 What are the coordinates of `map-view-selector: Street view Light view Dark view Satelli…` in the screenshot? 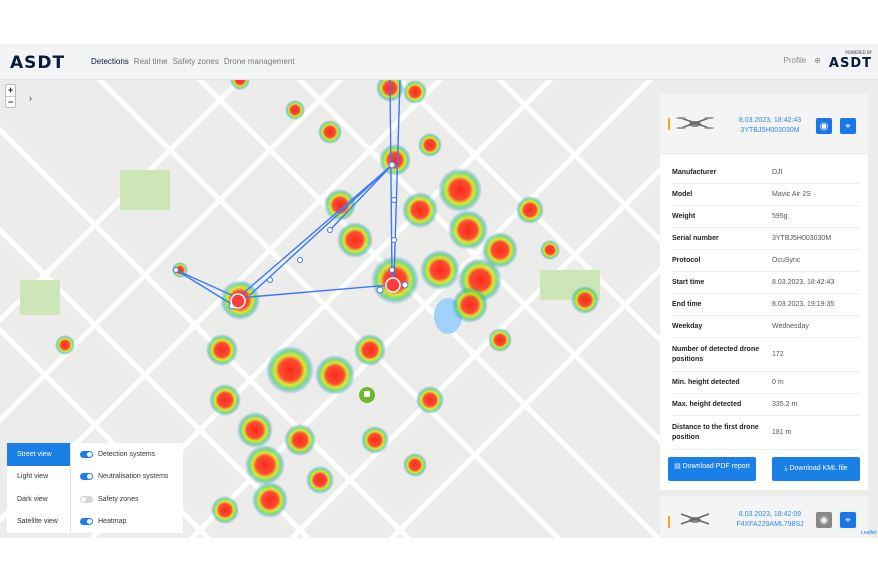 It's located at (39, 488).